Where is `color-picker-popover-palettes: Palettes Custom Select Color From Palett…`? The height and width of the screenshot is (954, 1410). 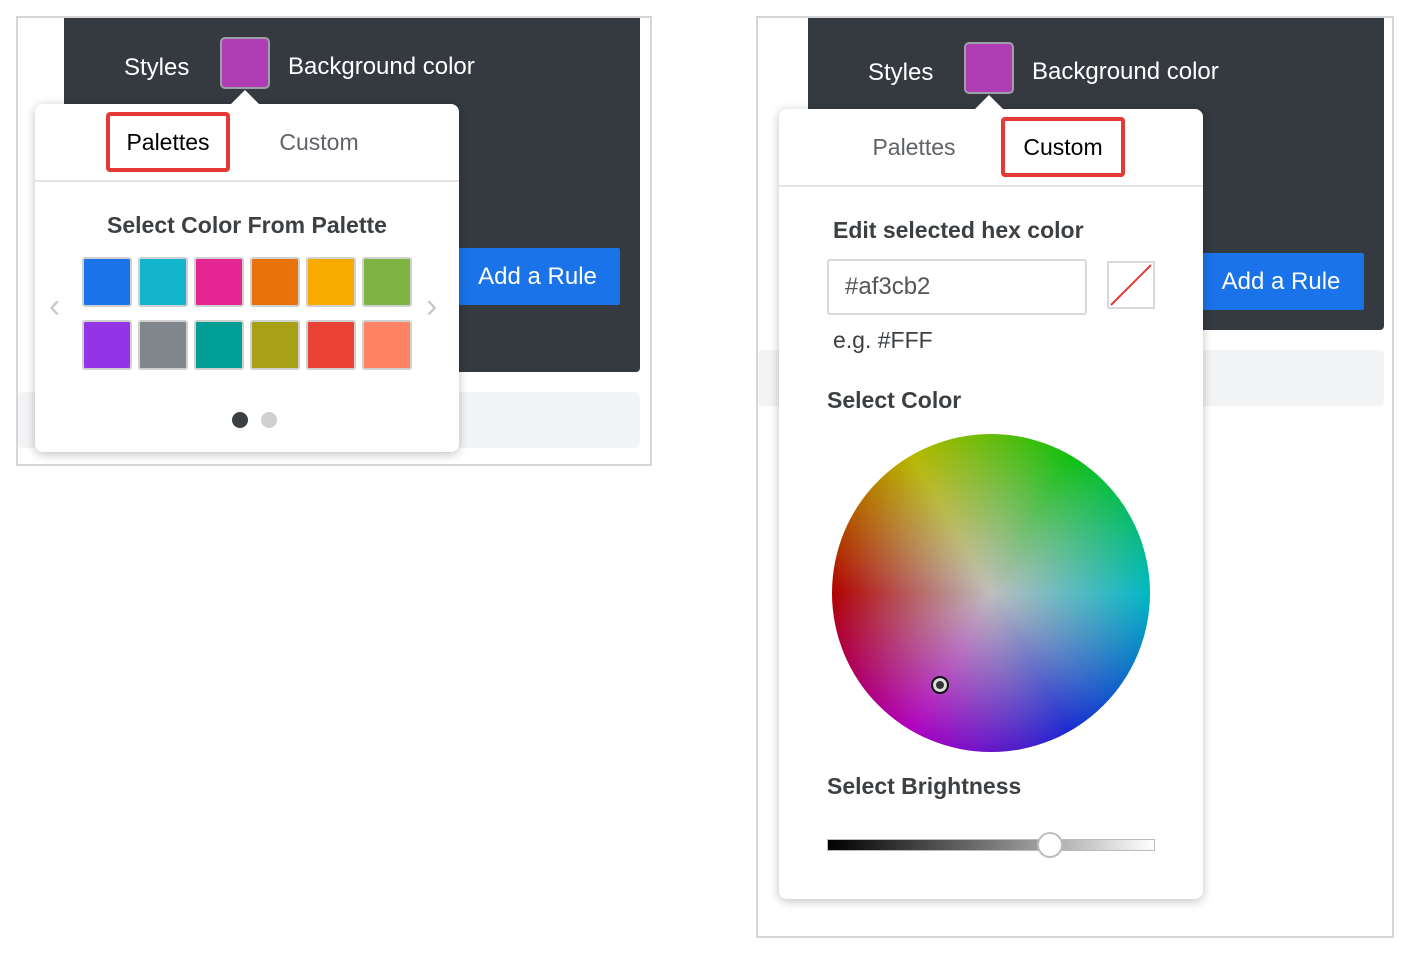
color-picker-popover-palettes: Palettes Custom Select Color From Palett… is located at coordinates (247, 271).